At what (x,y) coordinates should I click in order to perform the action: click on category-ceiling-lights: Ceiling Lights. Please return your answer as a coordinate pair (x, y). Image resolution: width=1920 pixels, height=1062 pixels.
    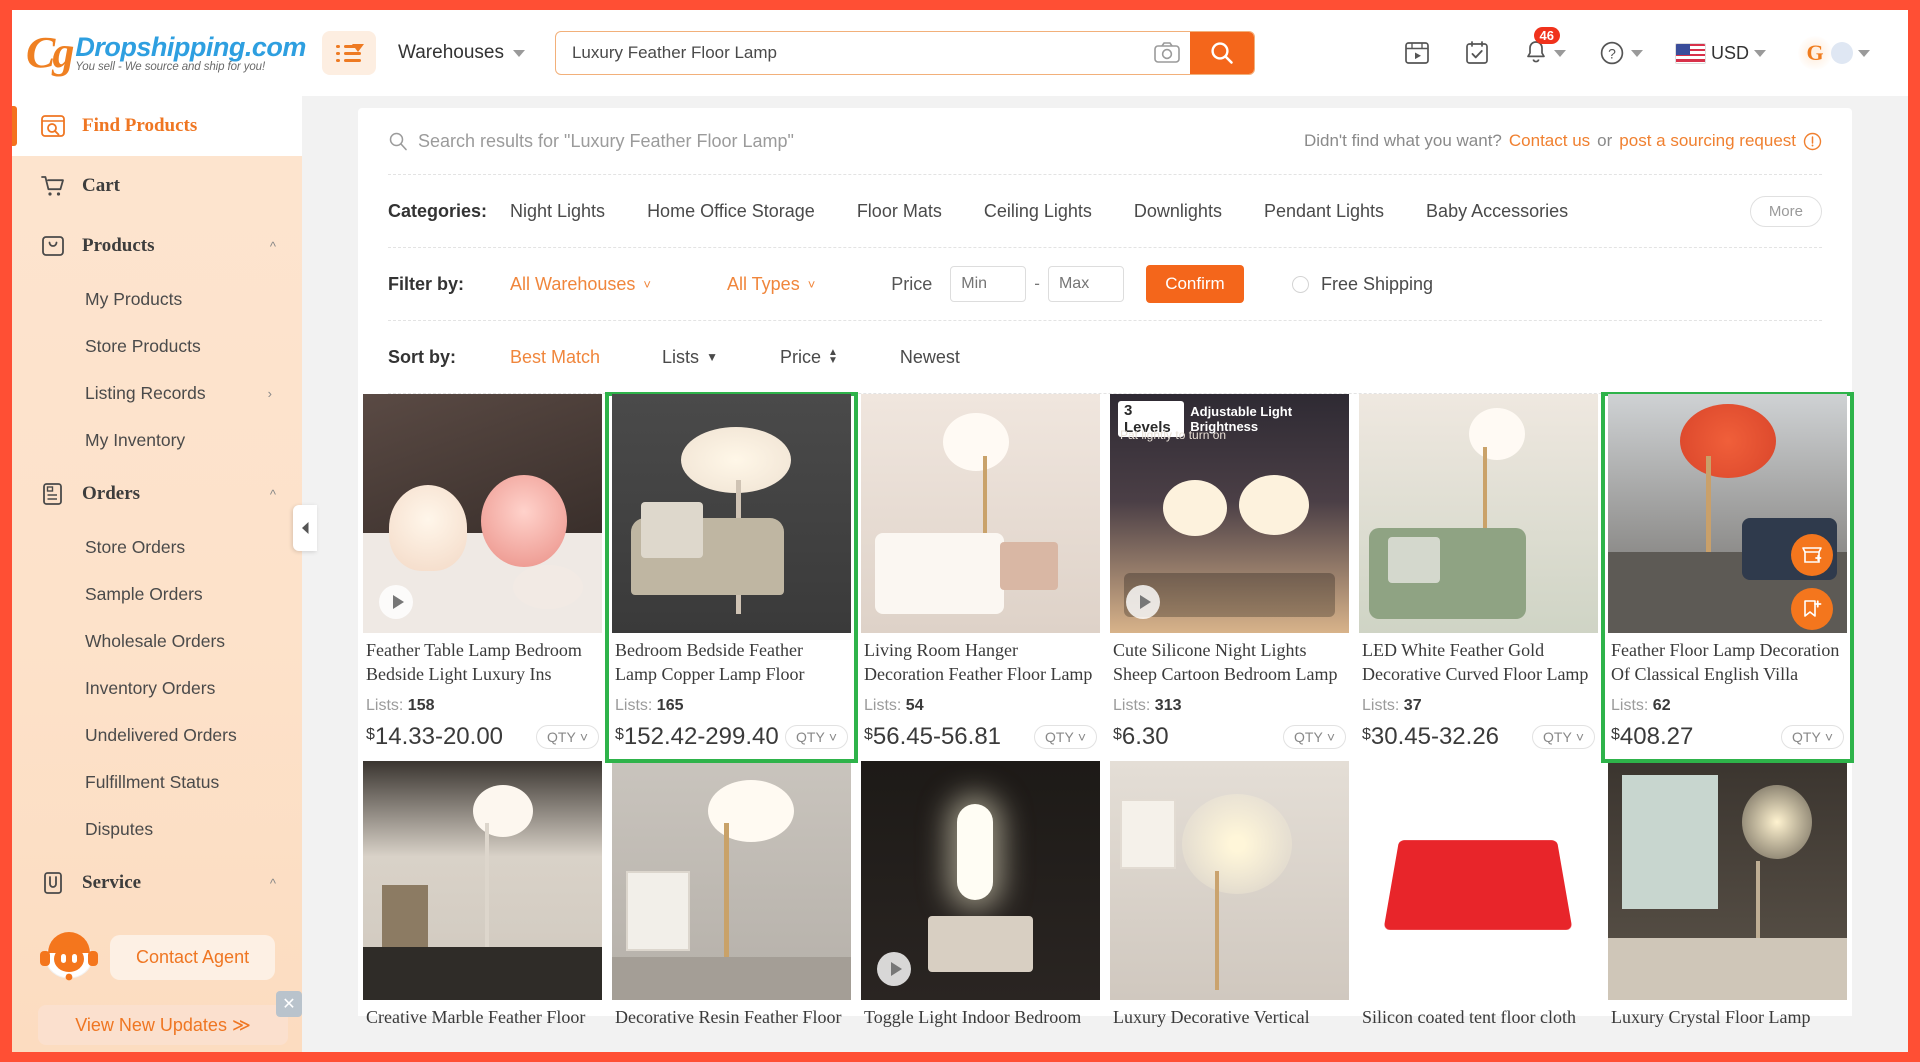
    Looking at the image, I should click on (1038, 211).